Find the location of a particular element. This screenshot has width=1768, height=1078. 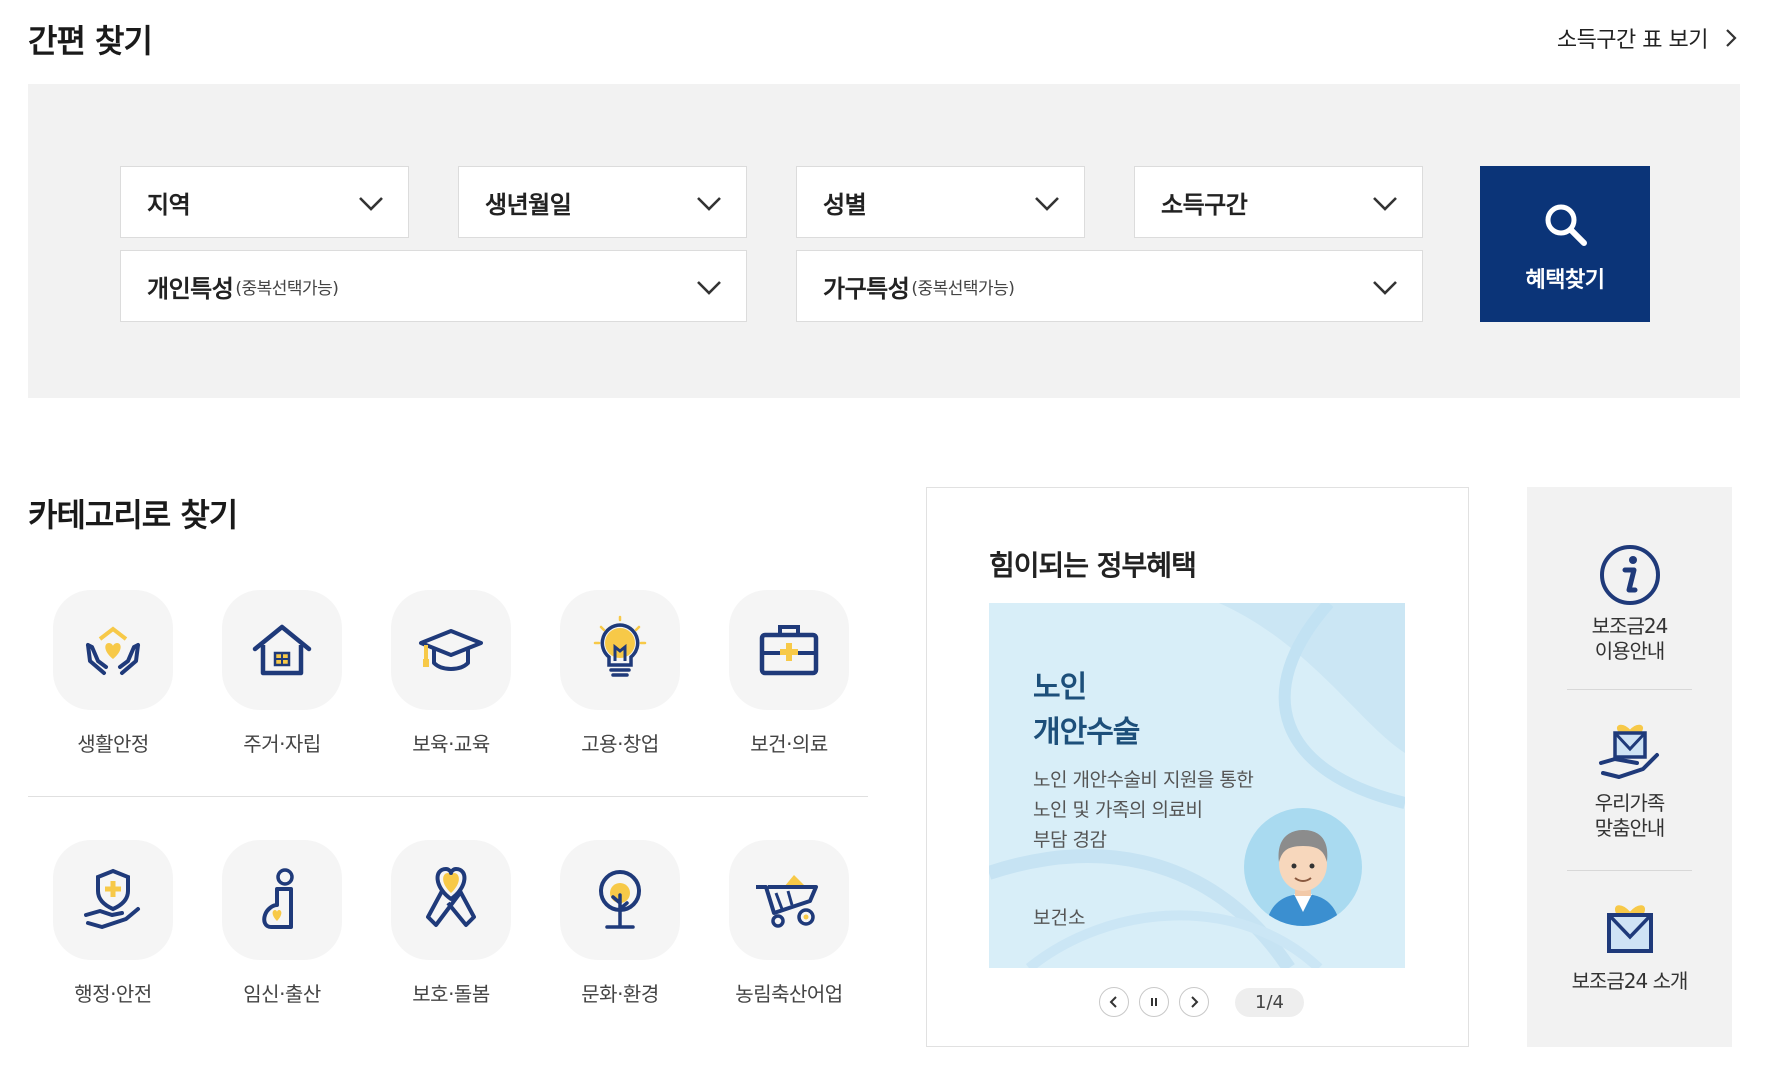

category-label: 주거·자립 is located at coordinates (282, 744).